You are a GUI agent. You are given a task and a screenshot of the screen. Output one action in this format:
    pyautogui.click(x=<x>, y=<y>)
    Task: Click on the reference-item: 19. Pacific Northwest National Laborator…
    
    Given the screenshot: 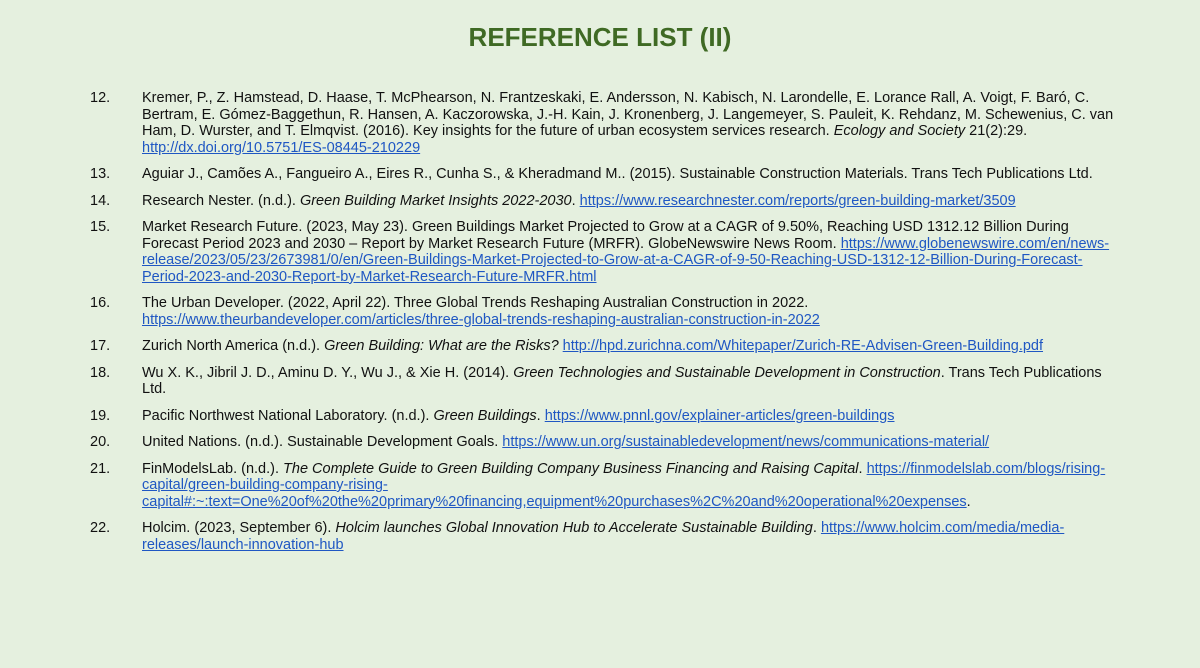 What is the action you would take?
    pyautogui.click(x=605, y=416)
    